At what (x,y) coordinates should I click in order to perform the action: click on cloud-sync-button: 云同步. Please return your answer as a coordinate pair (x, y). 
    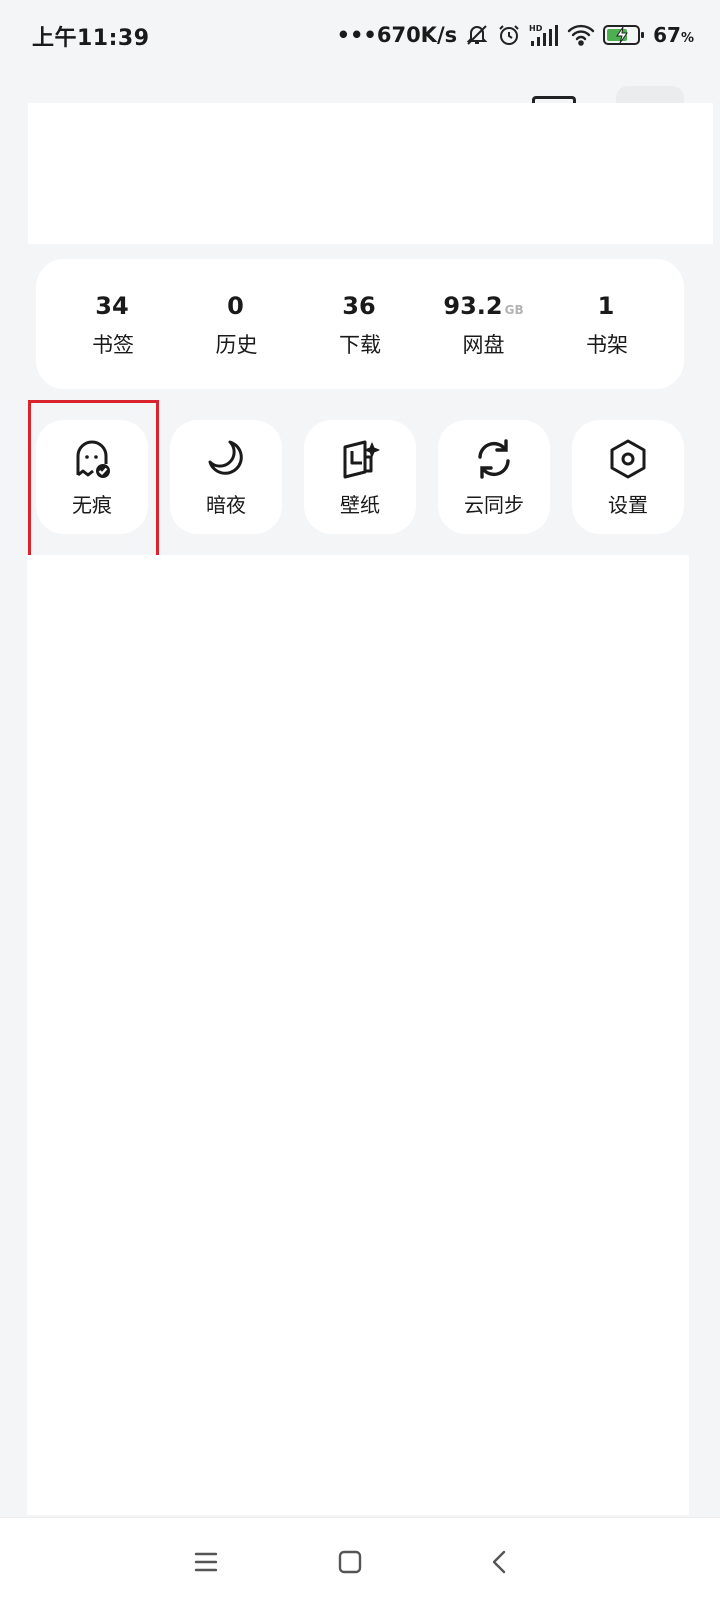
    Looking at the image, I should click on (494, 477).